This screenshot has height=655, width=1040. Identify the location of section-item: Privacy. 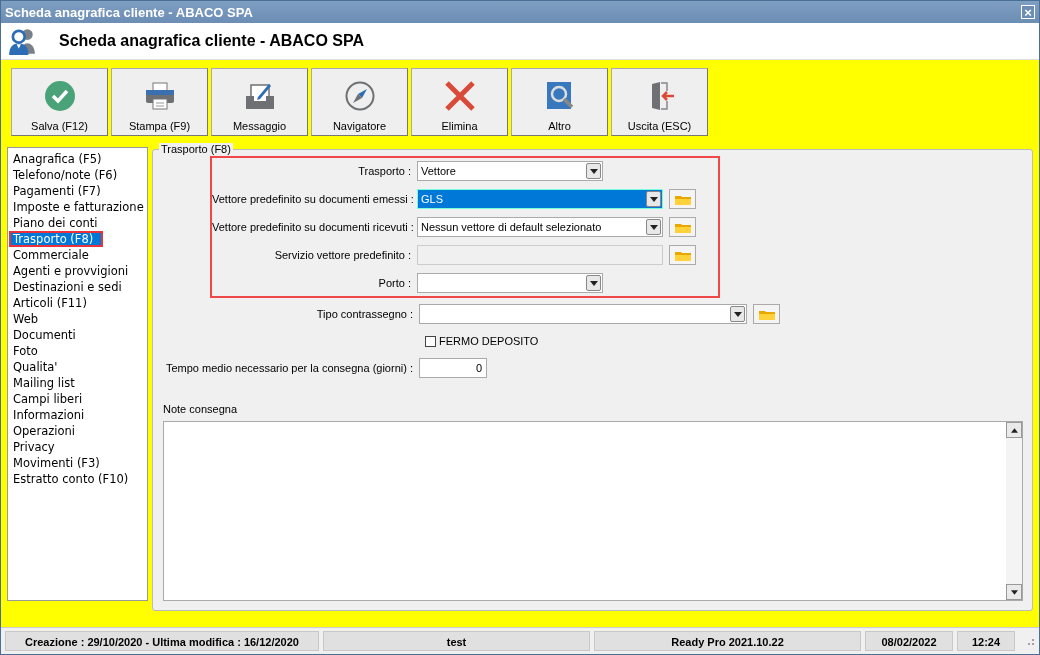
(78, 447).